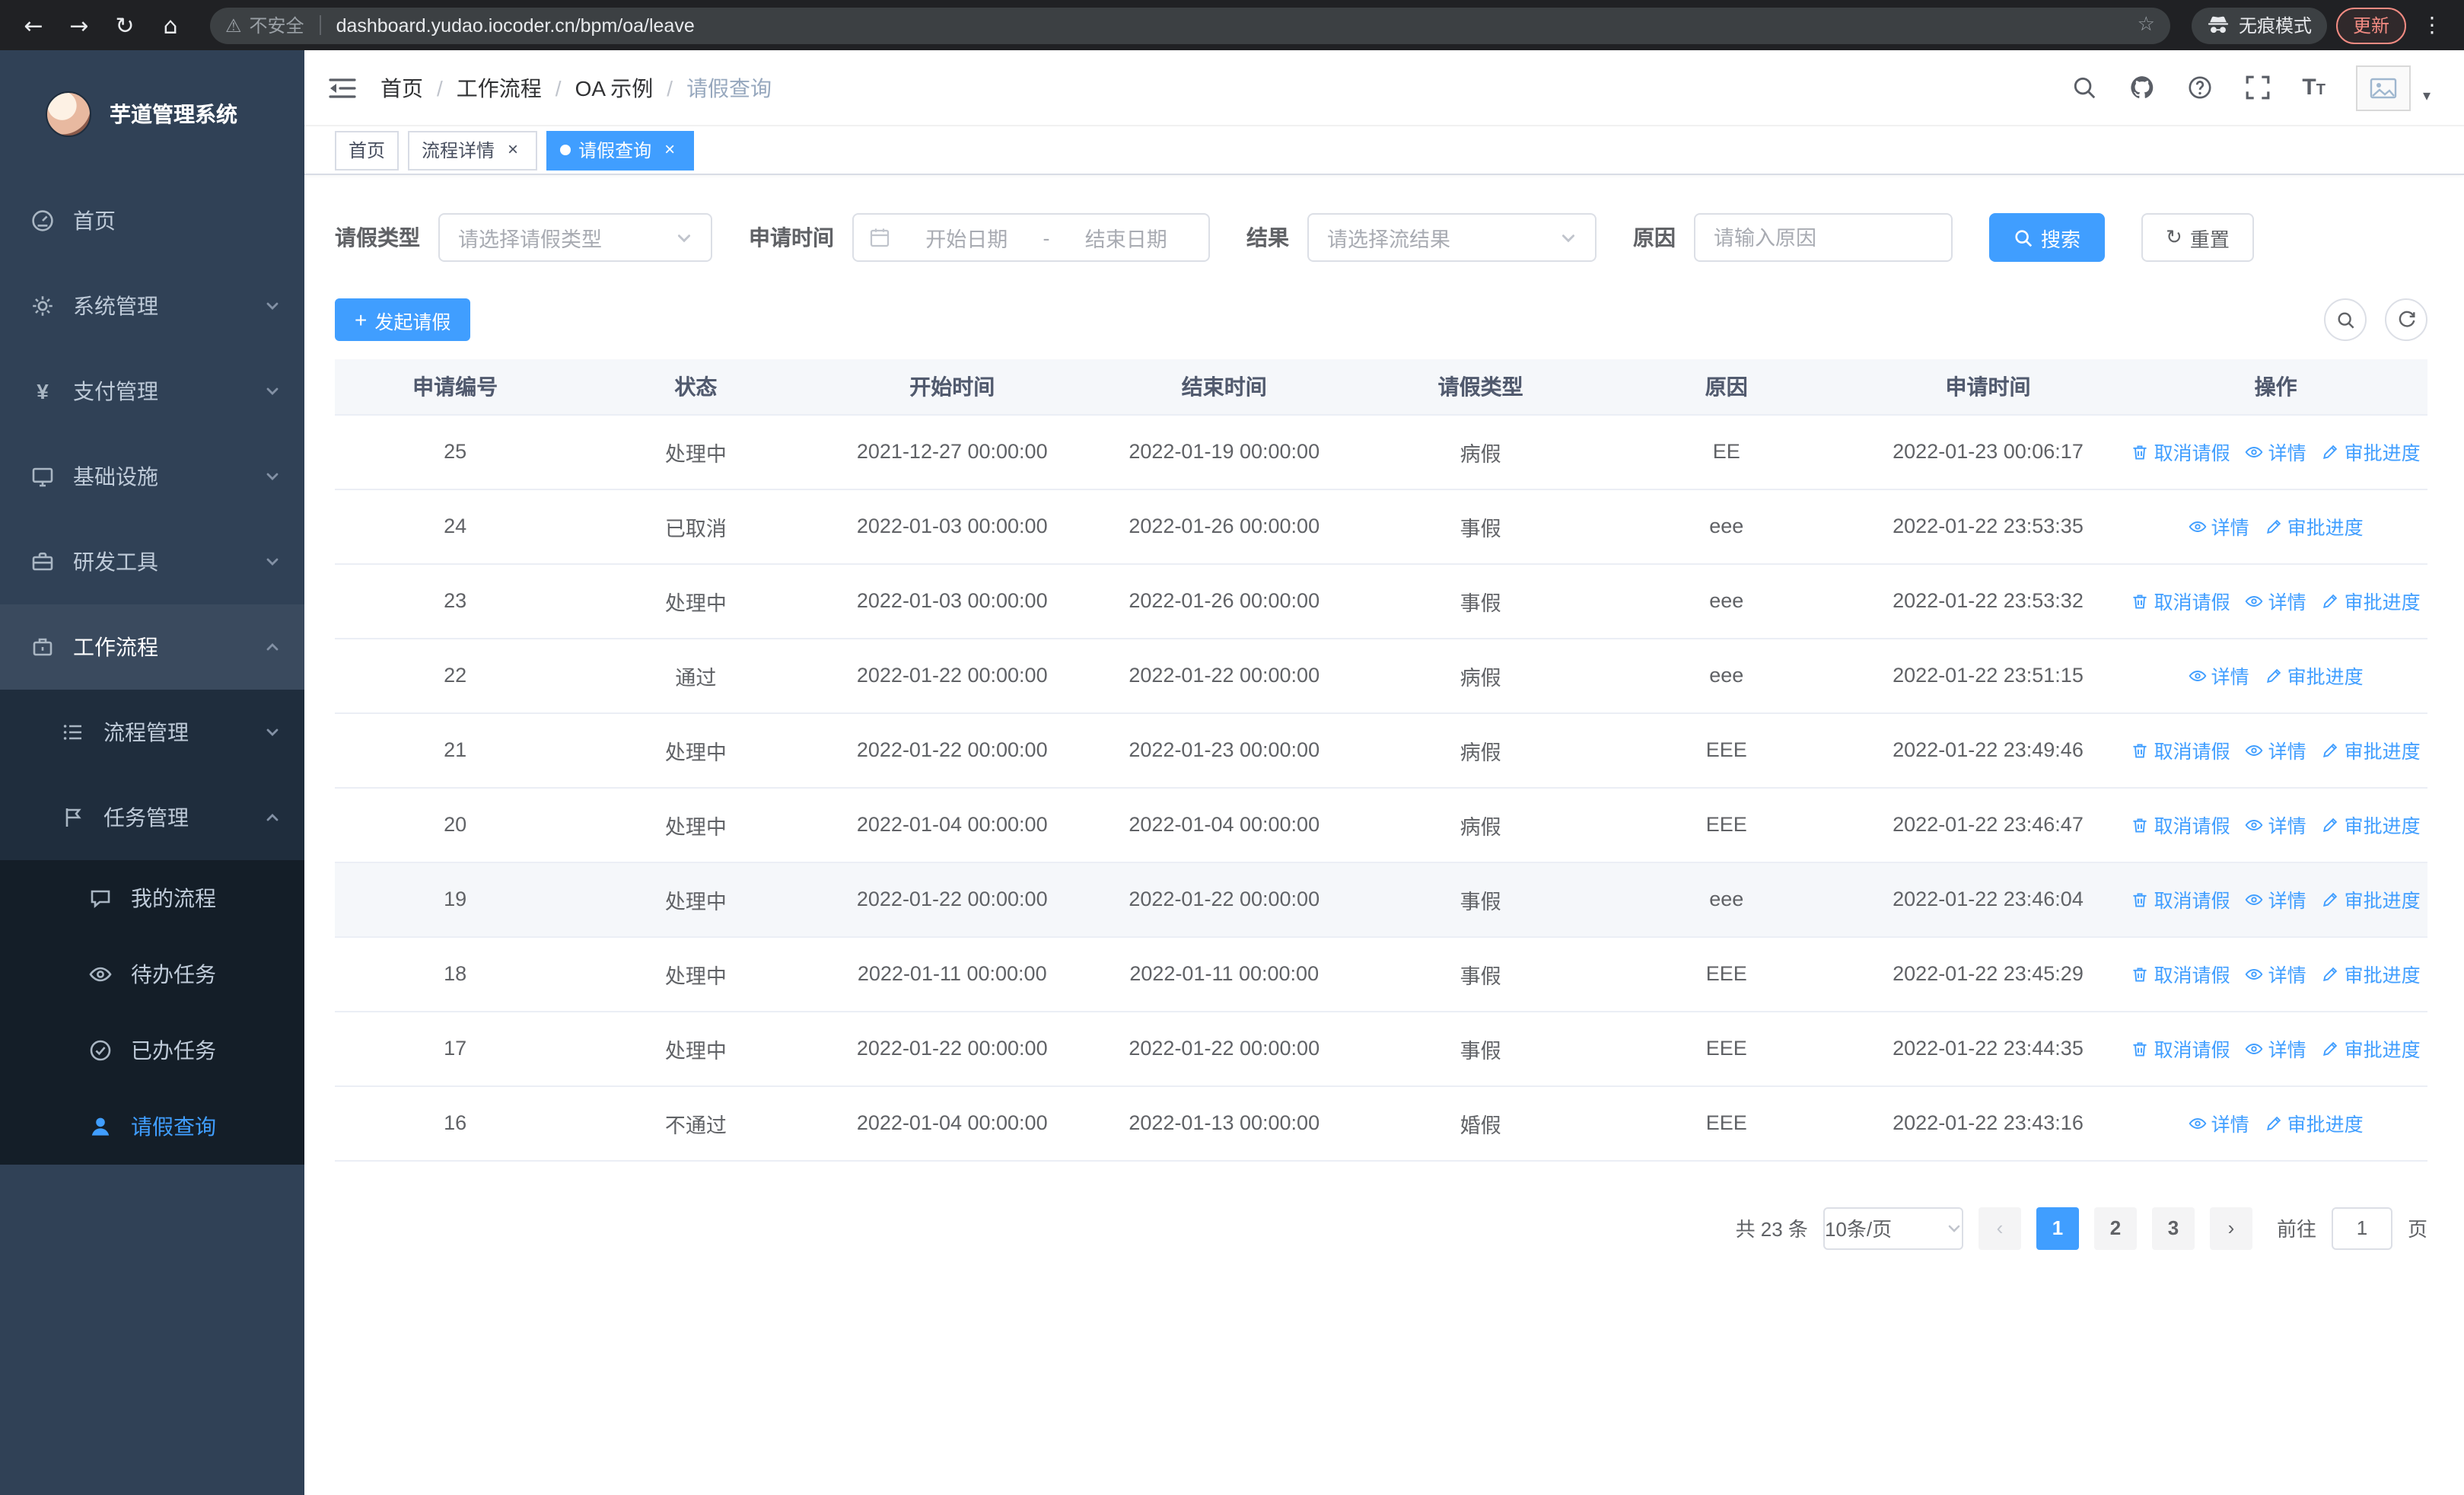 The height and width of the screenshot is (1495, 2464). What do you see at coordinates (152, 974) in the screenshot?
I see `sidebar-item-todo-tasks: 待办任务` at bounding box center [152, 974].